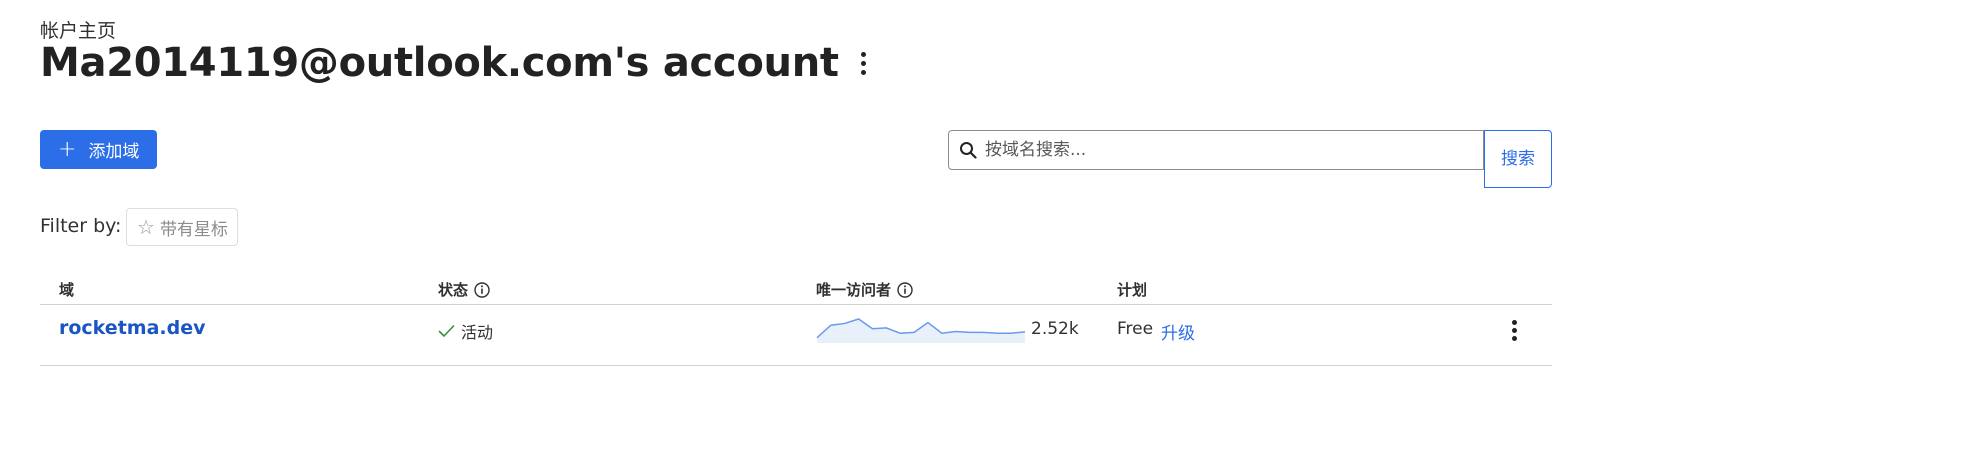 The width and height of the screenshot is (1966, 472). I want to click on column-header-plan: 计划, so click(1132, 289).